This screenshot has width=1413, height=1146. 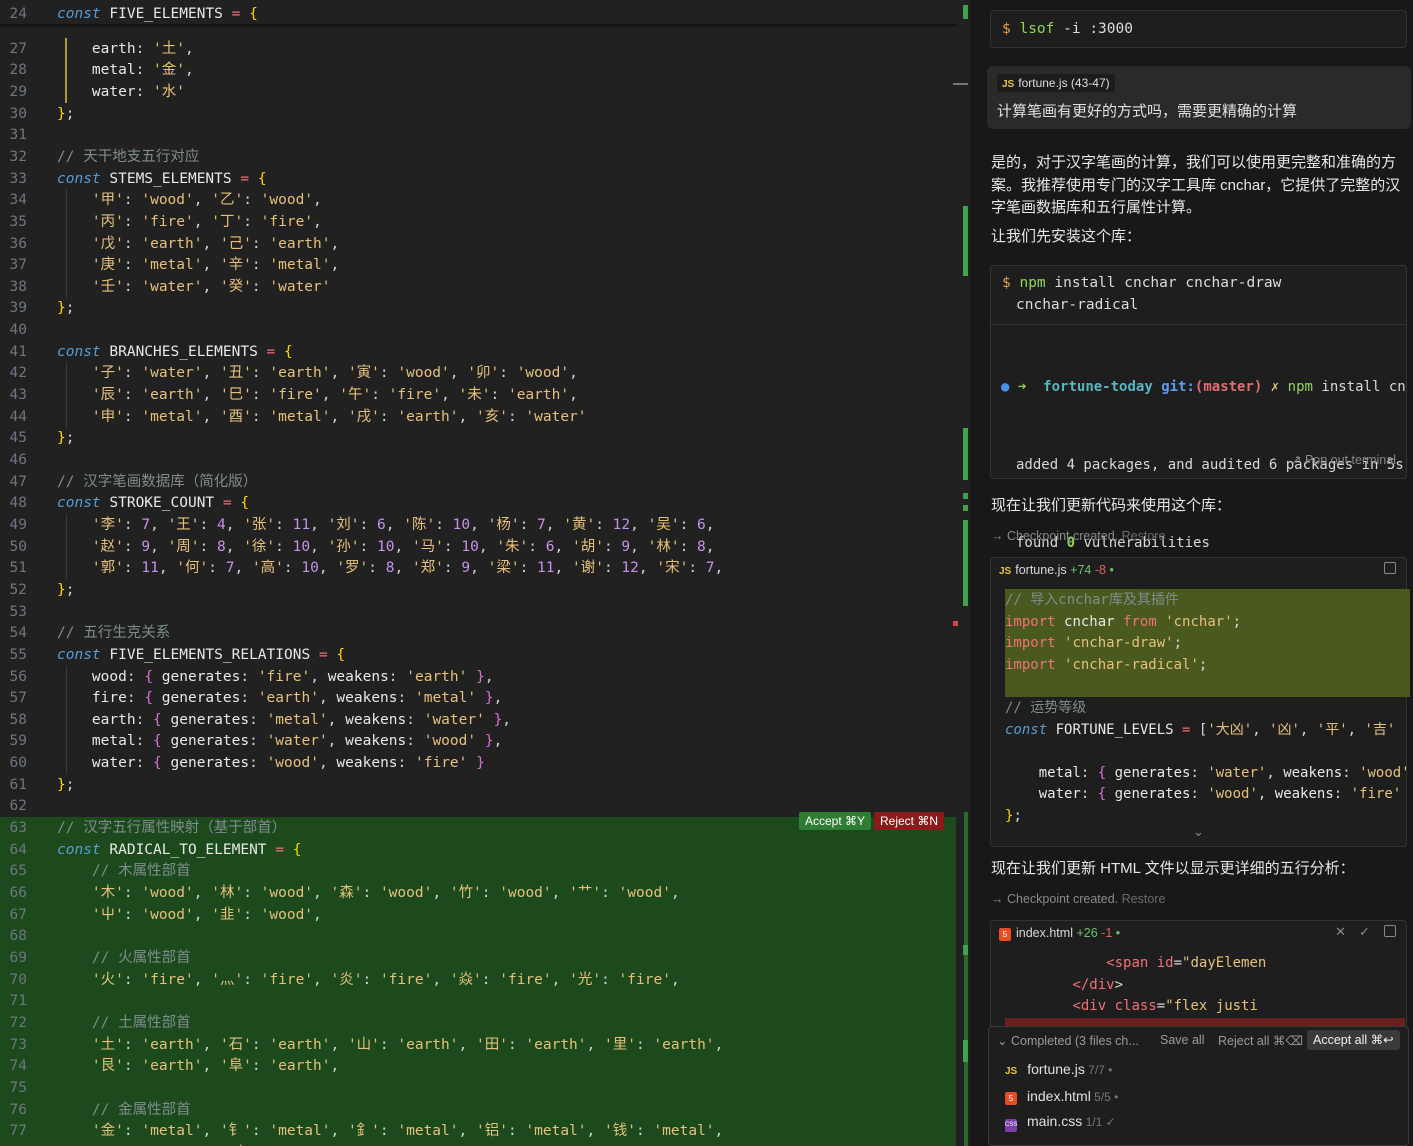 I want to click on code-line: 52};, so click(x=478, y=590).